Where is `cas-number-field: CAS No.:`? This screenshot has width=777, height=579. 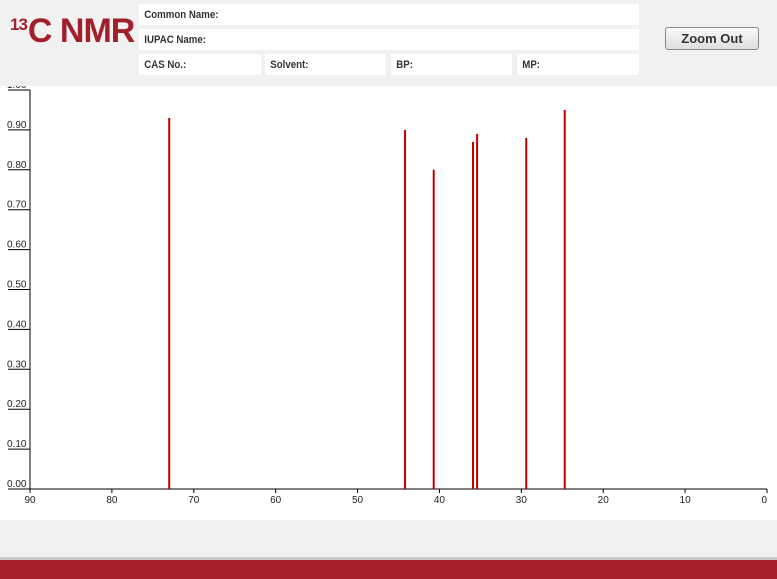
cas-number-field: CAS No.: is located at coordinates (200, 64).